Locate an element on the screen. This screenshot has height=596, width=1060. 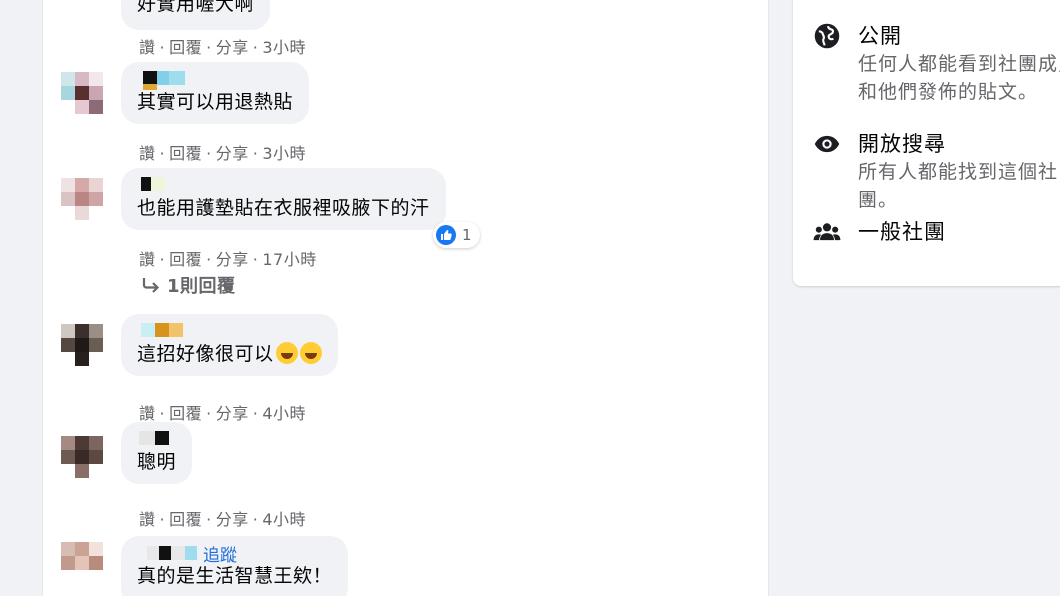
comment-bubble: 這招好像很可以 is located at coordinates (229, 345).